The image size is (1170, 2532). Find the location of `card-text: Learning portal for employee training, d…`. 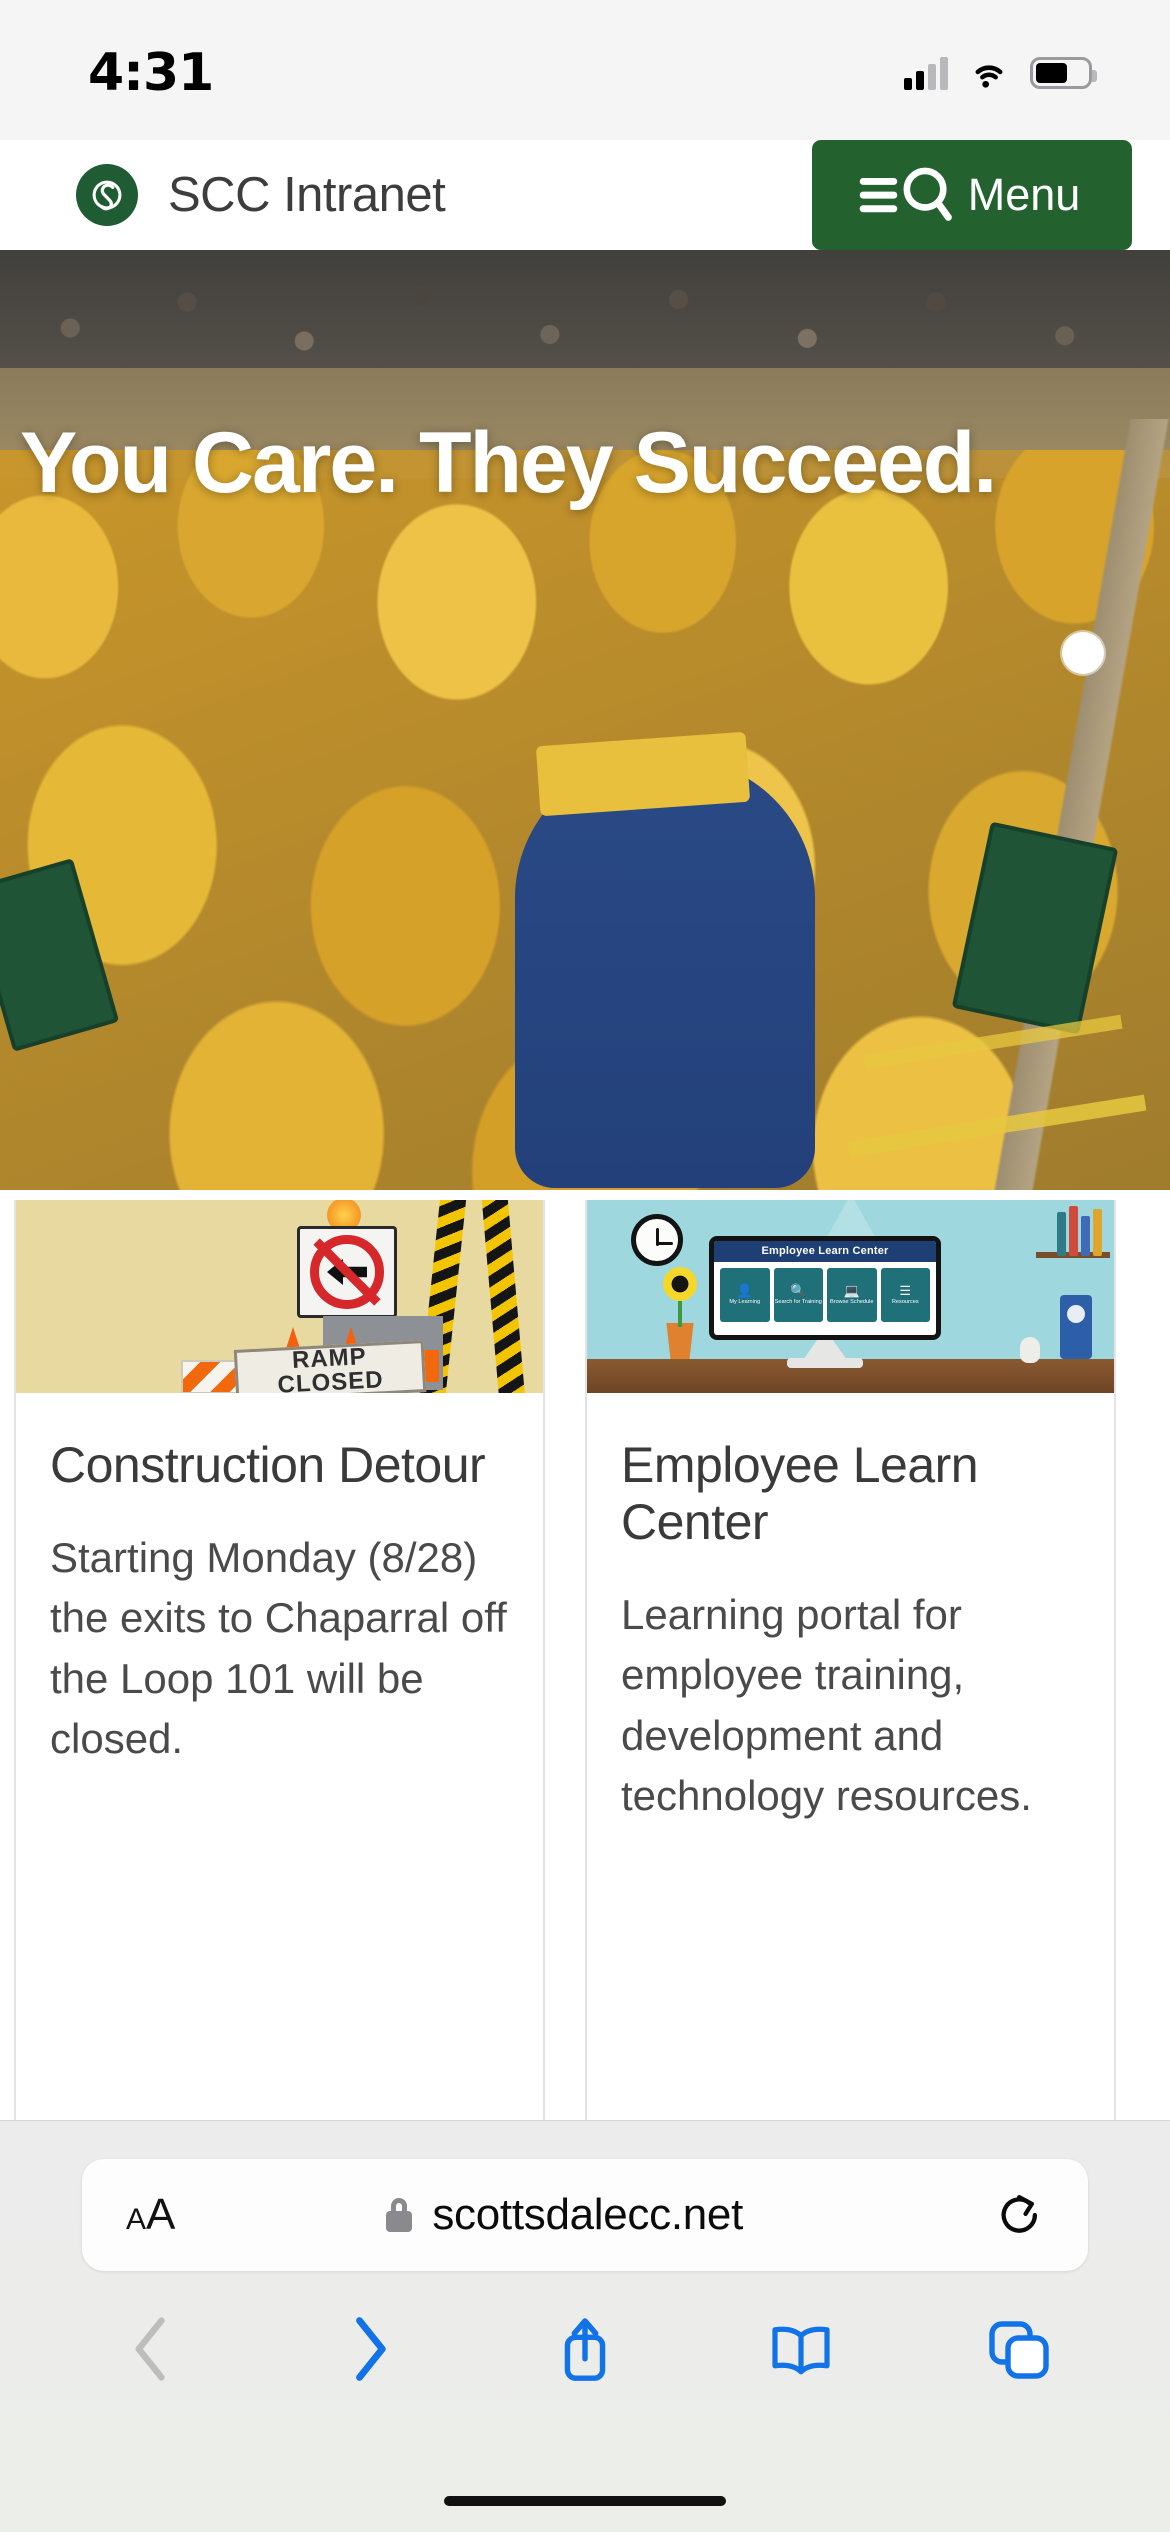

card-text: Learning portal for employee training, d… is located at coordinates (826, 1705).